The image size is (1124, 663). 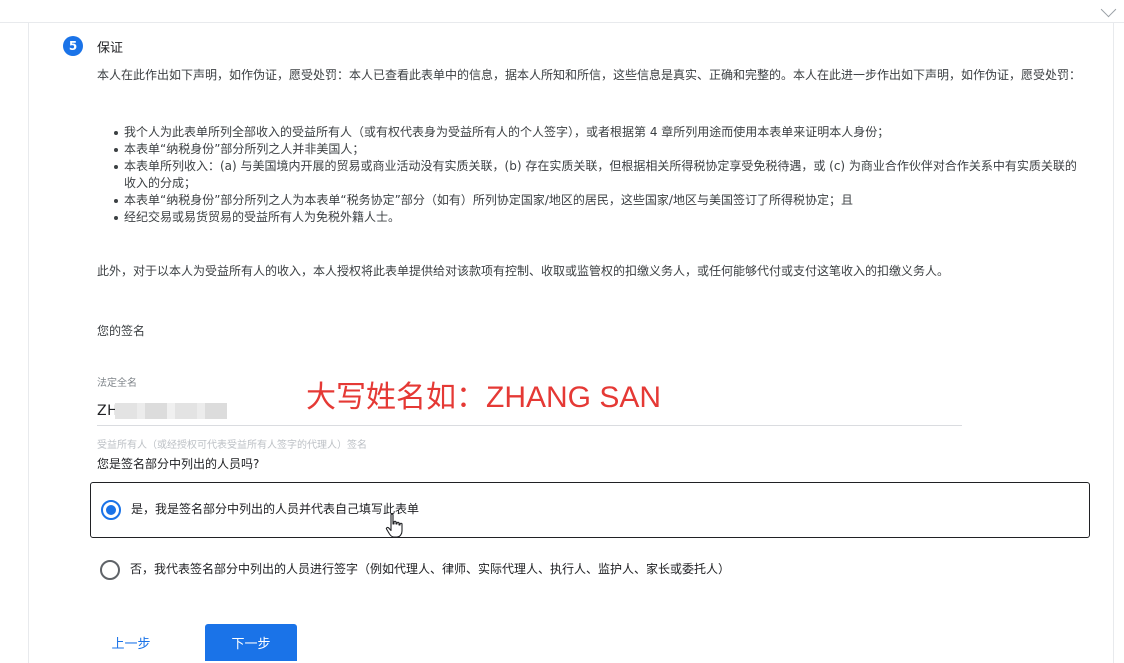 I want to click on list-item: 本表单“纳税身份”部分所列之人并非美国人；, so click(x=592, y=149).